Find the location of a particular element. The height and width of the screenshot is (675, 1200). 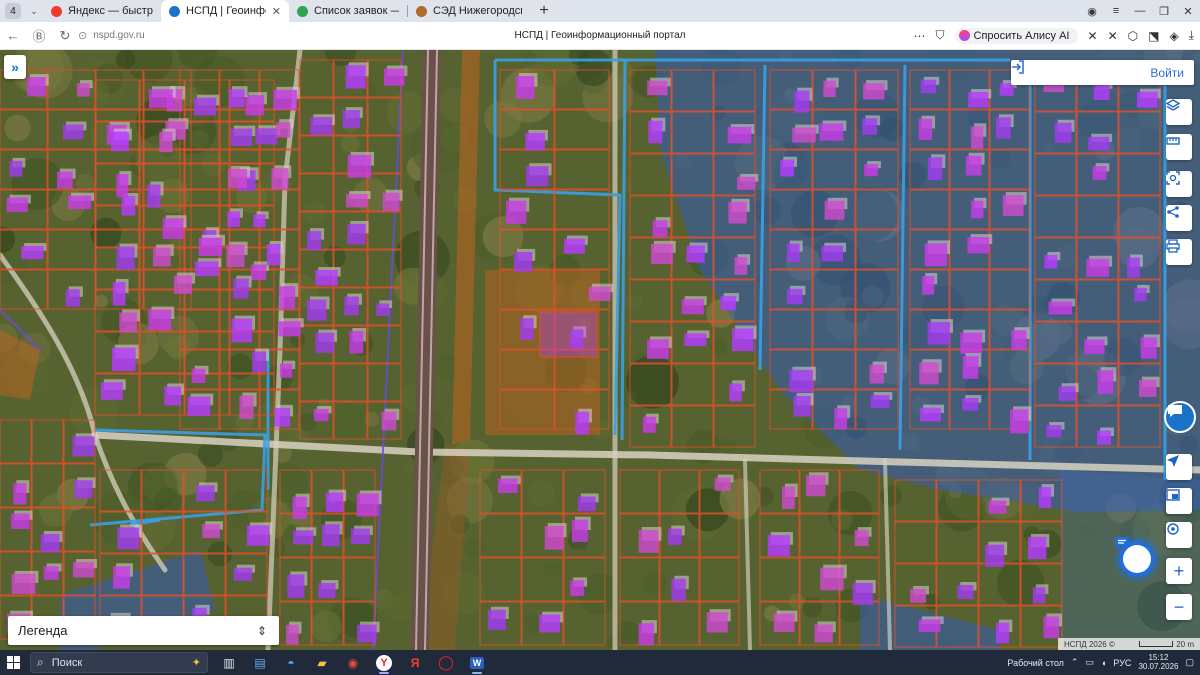

profile-icon: ◉ is located at coordinates (1092, 11).